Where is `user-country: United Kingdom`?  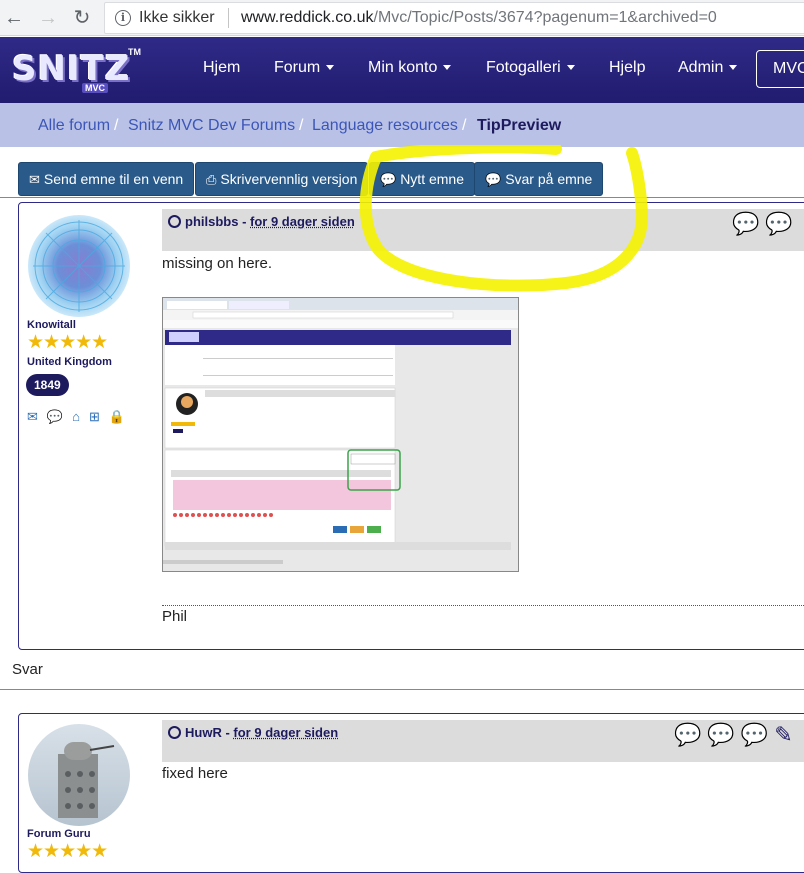 user-country: United Kingdom is located at coordinates (69, 362).